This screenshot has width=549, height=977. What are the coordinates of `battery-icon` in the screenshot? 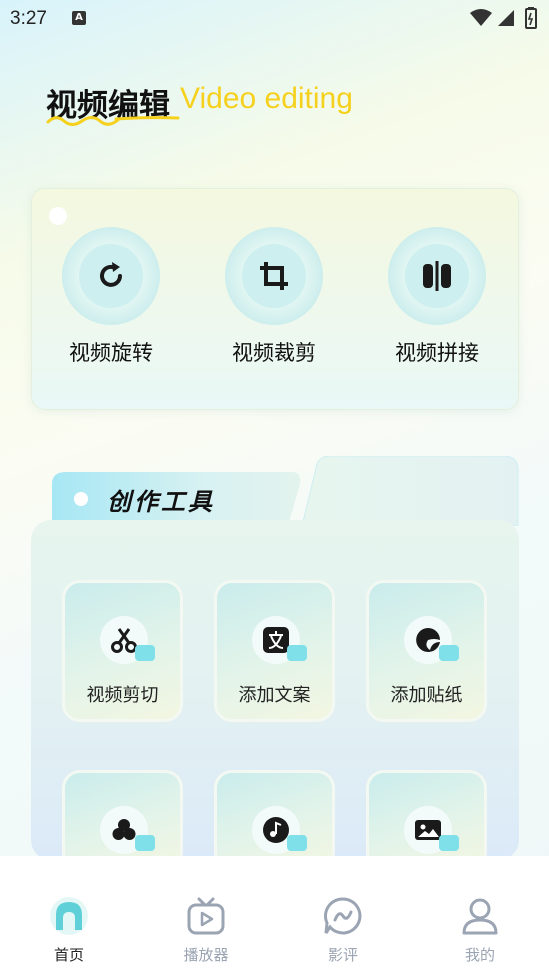 It's located at (531, 18).